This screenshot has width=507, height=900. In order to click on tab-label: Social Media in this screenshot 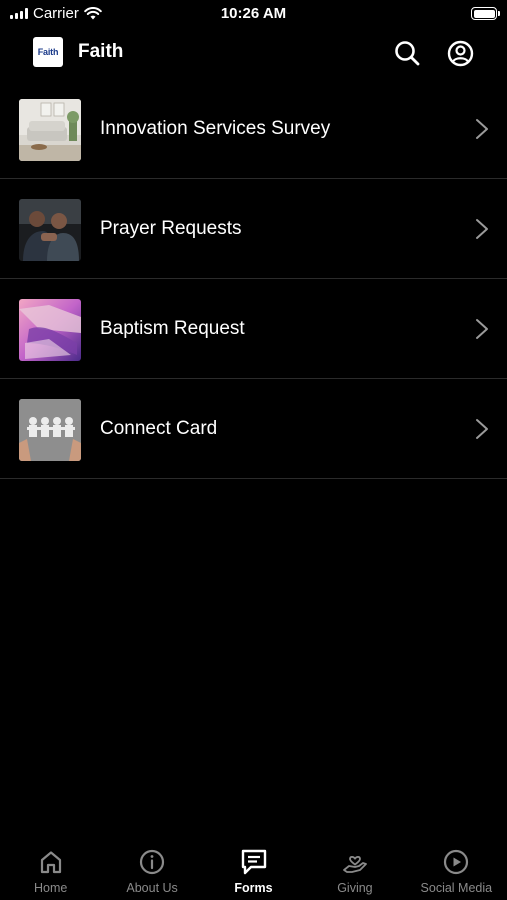, I will do `click(456, 888)`.